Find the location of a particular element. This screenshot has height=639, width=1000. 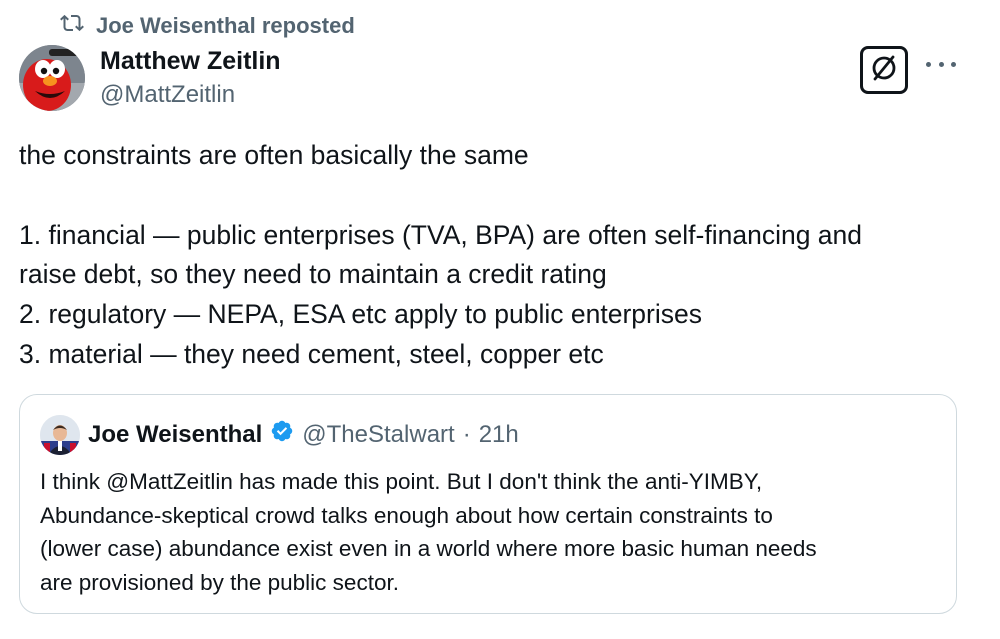

quoted-author-name: Joe Weisenthal is located at coordinates (175, 435).